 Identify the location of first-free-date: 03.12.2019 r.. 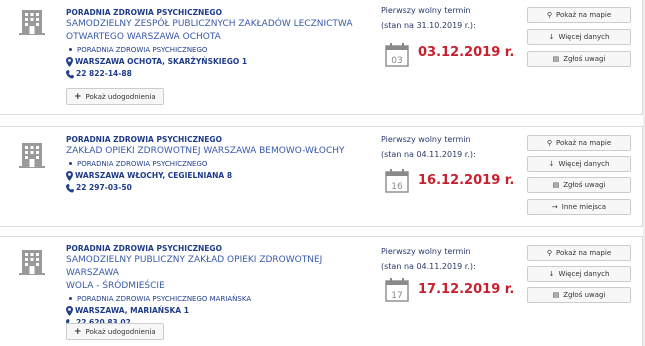
(466, 52).